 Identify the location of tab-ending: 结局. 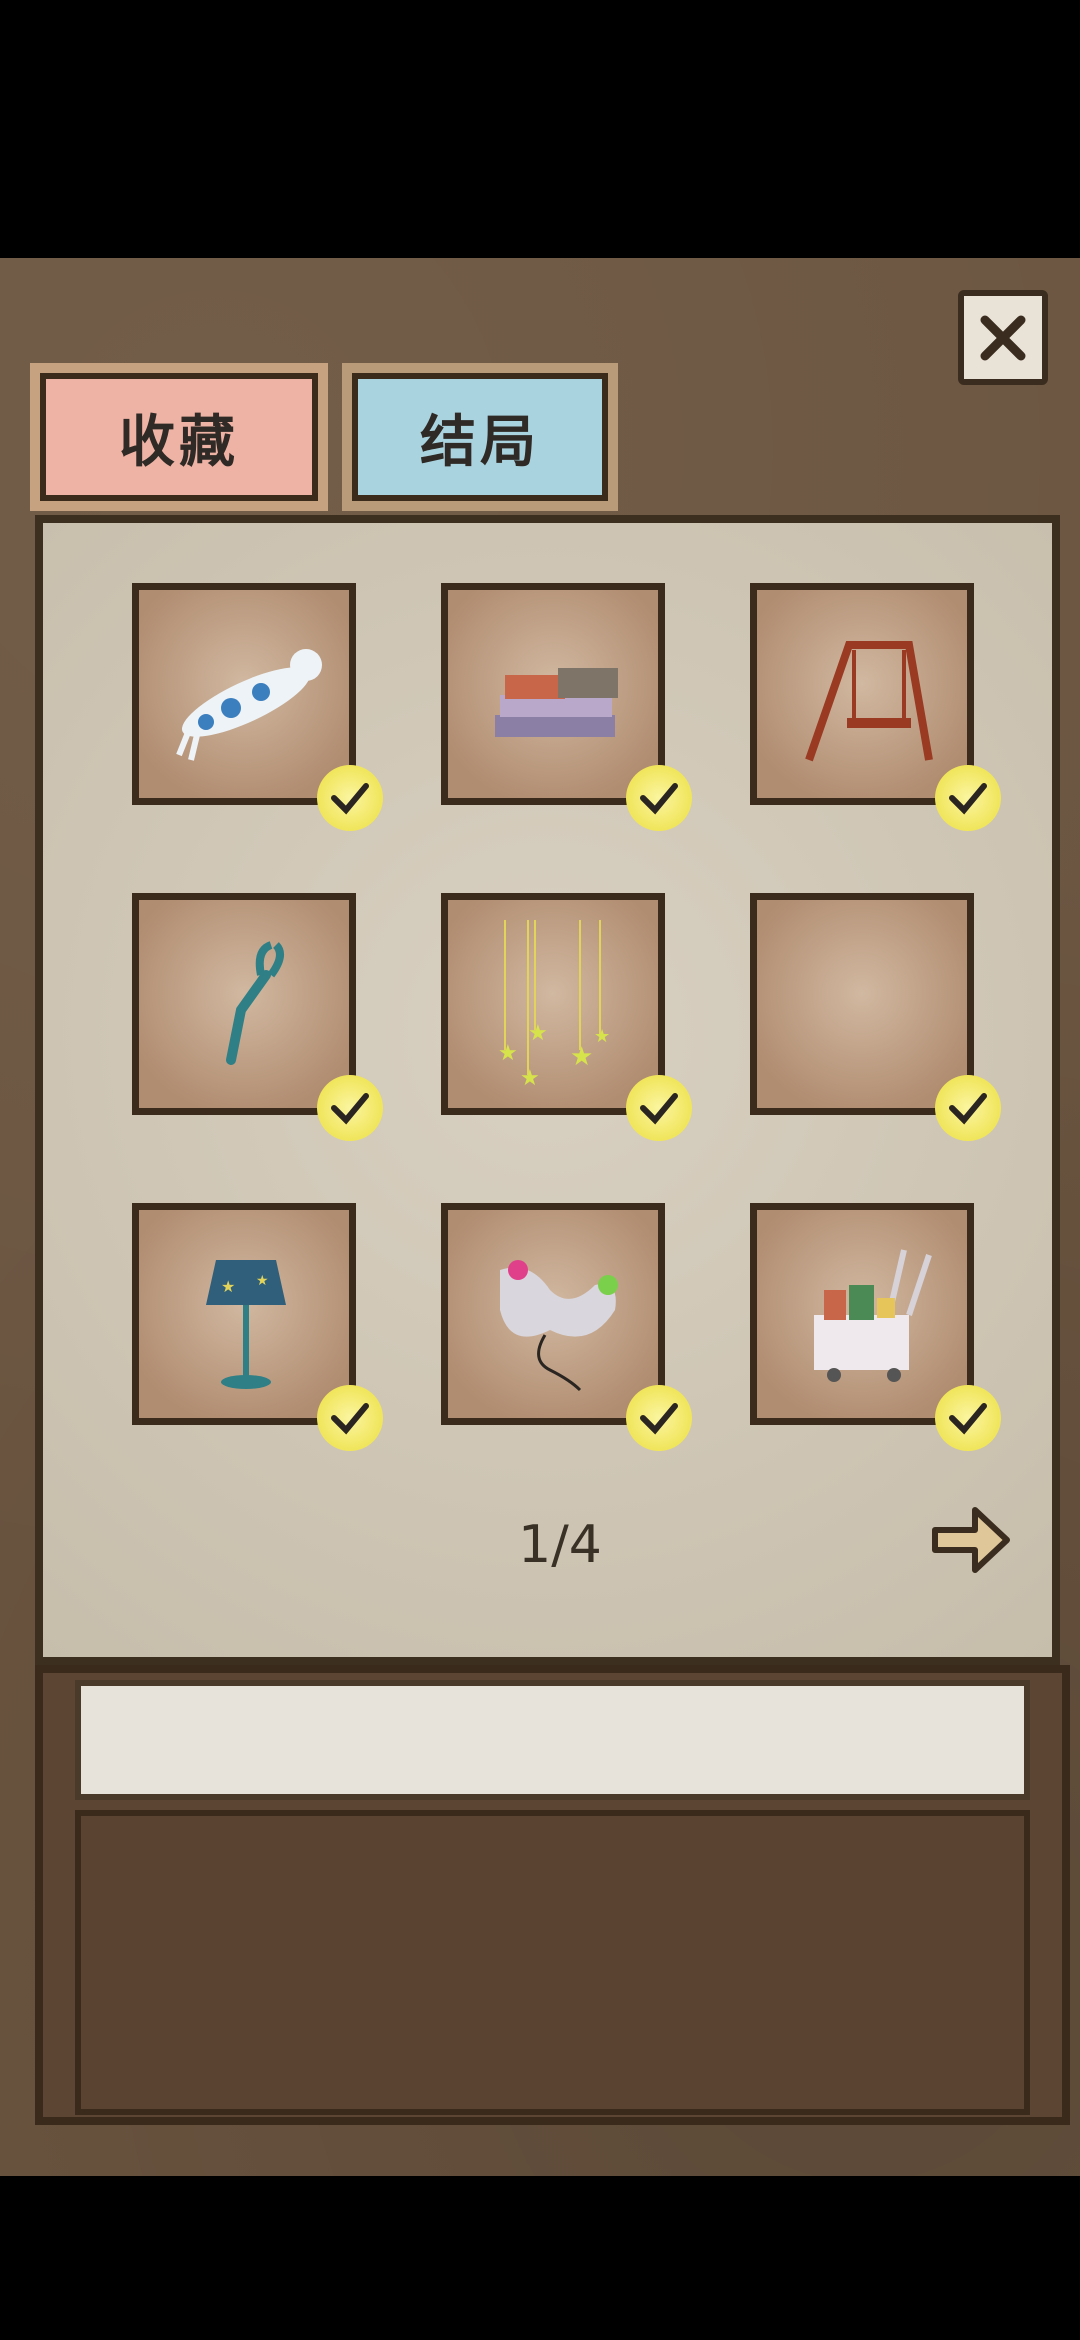
(480, 437).